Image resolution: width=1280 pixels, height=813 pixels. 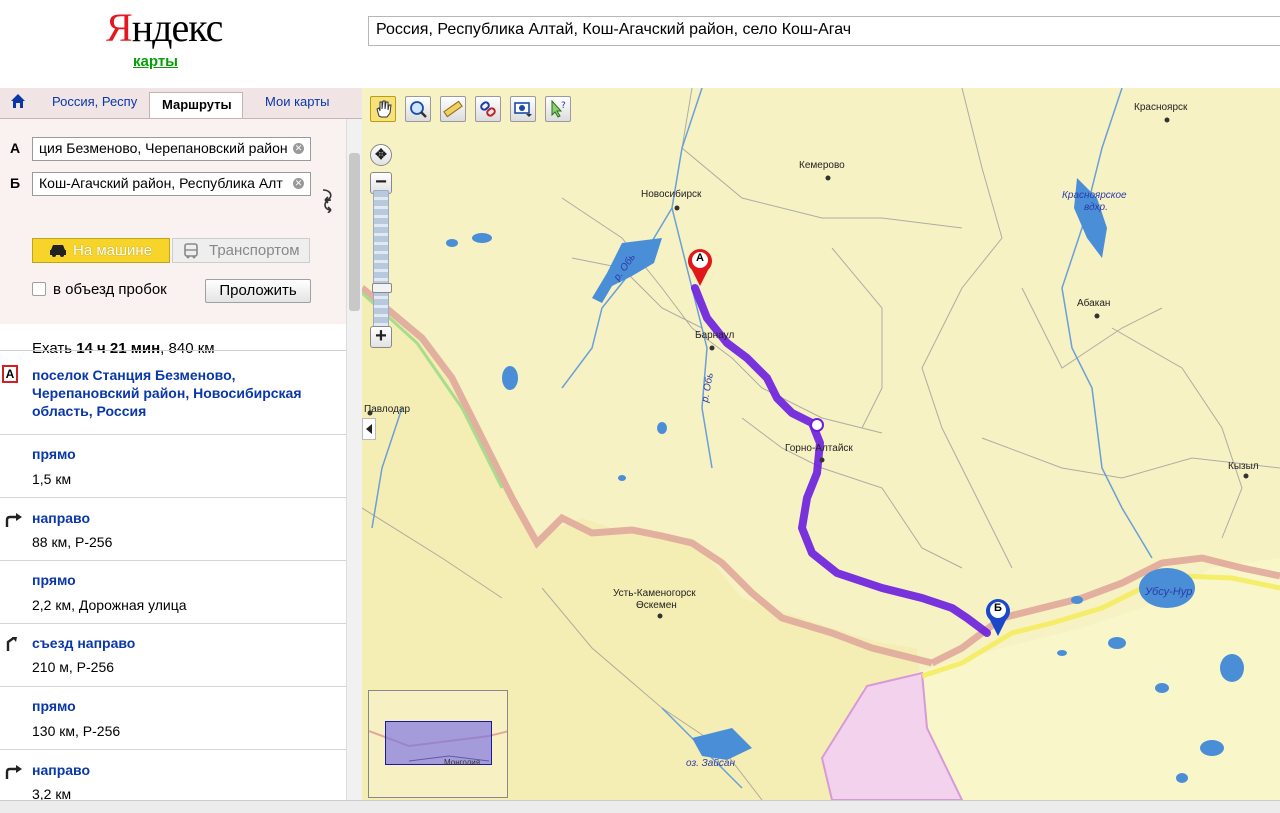 I want to click on to-field: Кош-Агачский район, Республика Алт ✕, so click(x=171, y=184).